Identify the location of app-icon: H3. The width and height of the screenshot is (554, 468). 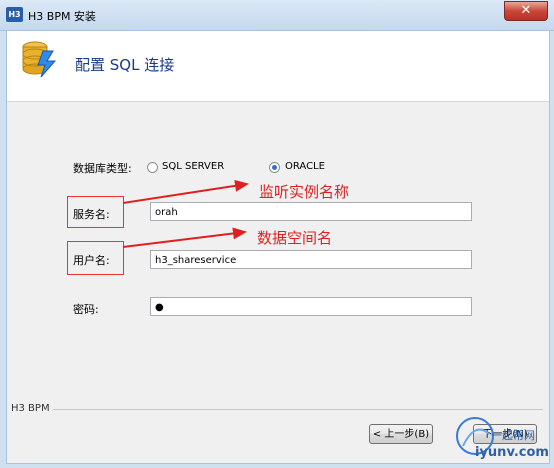
(14, 14).